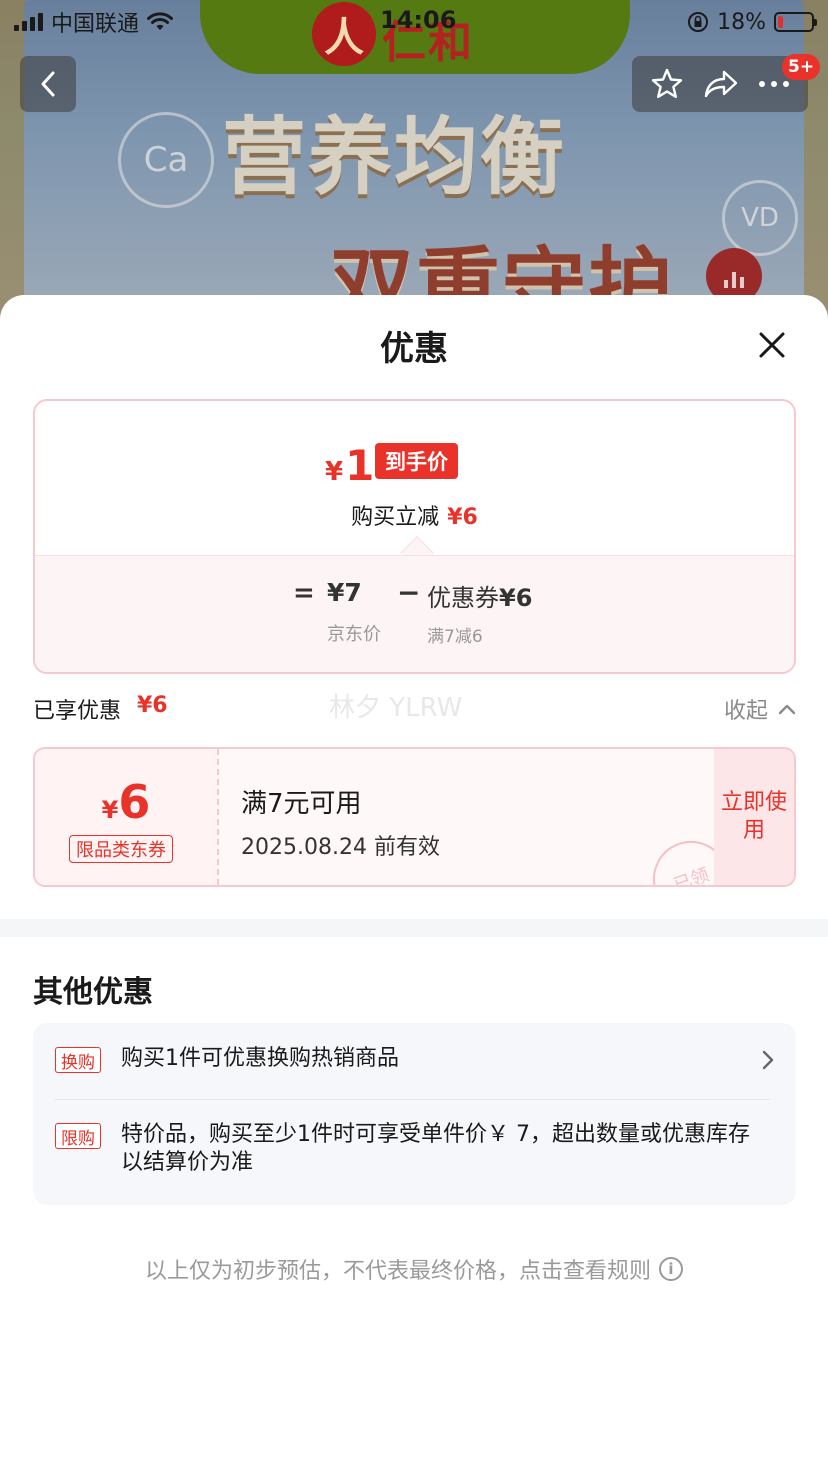  Describe the element at coordinates (218, 817) in the screenshot. I see `coupon-divider` at that location.